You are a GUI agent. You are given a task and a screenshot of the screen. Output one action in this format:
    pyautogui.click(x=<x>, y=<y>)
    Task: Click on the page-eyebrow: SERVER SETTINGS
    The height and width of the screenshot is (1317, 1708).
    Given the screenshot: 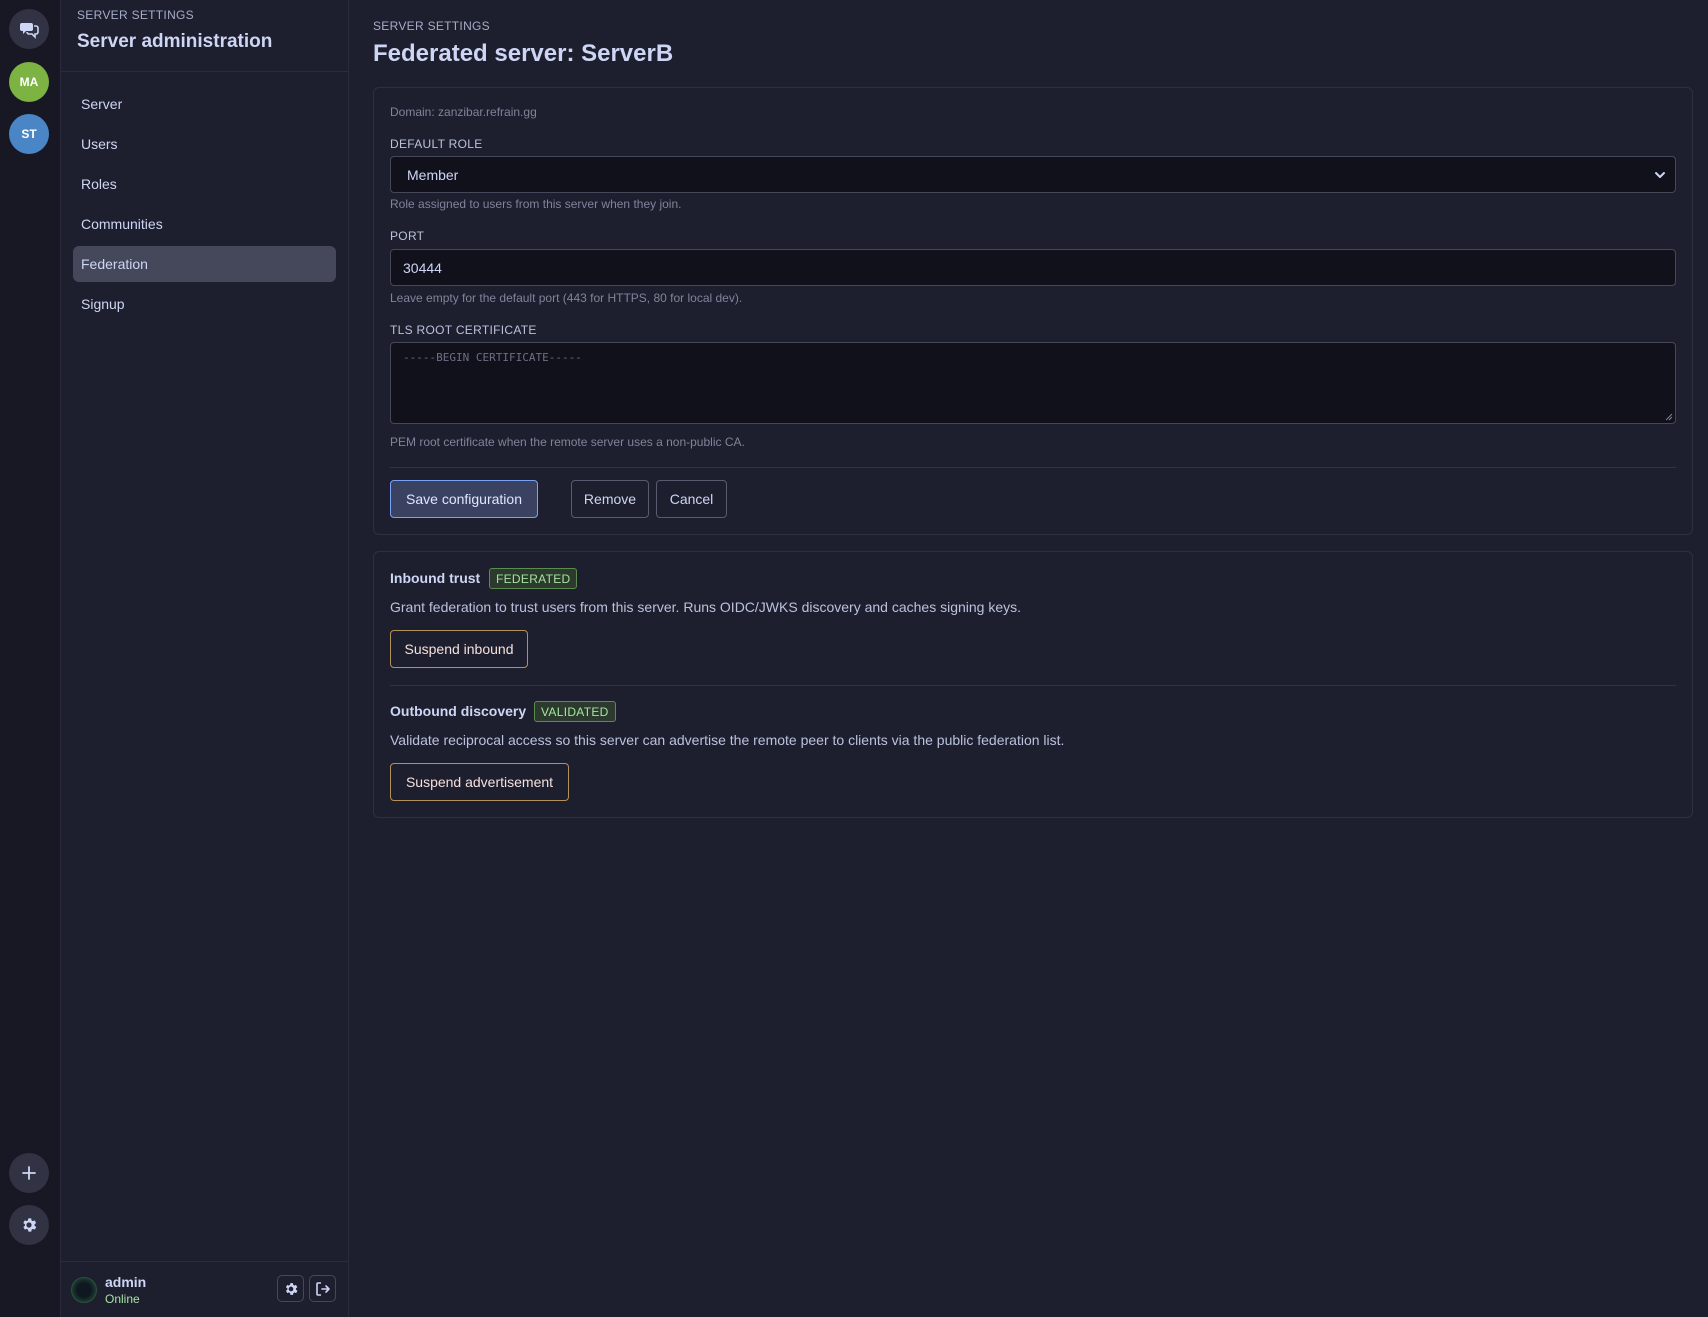 What is the action you would take?
    pyautogui.click(x=431, y=26)
    